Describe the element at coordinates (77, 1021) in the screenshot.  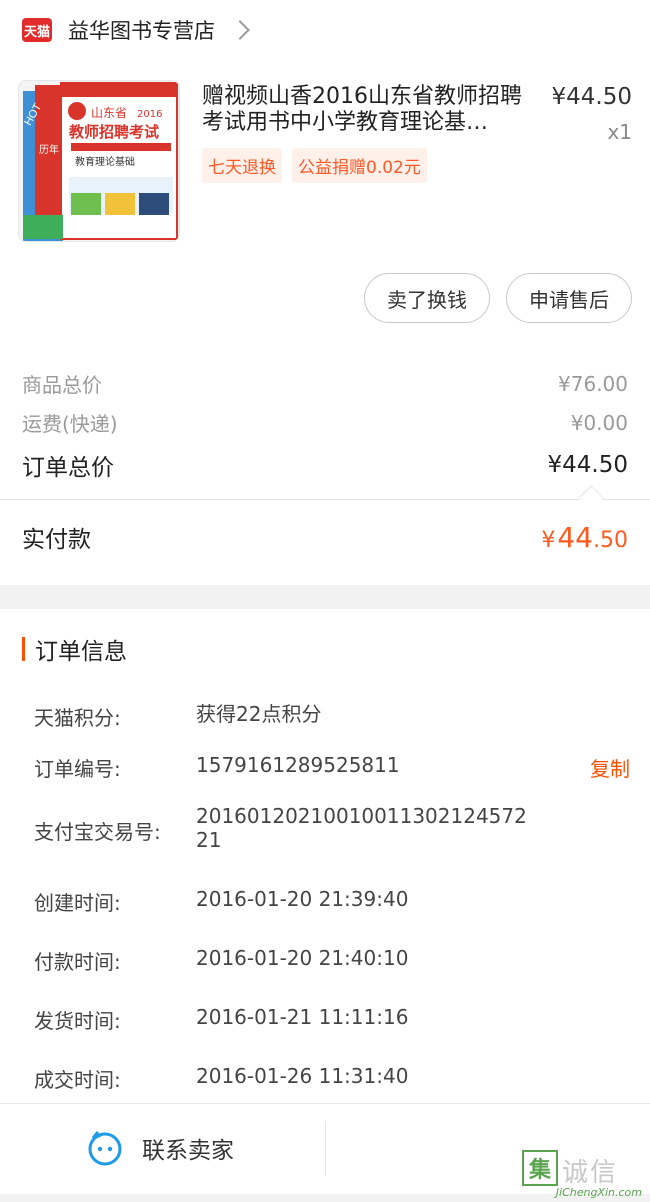
I see `info-key: 发货时间:` at that location.